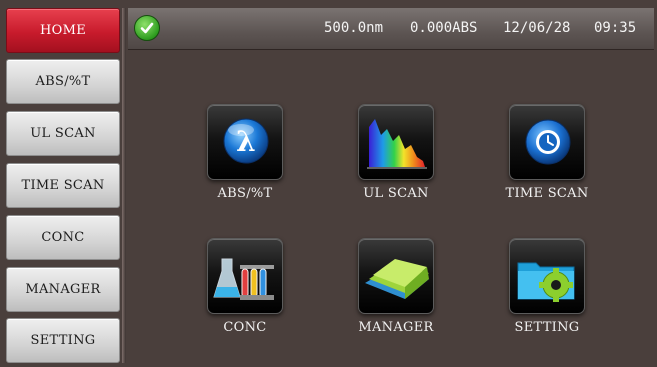  I want to click on sidebar-item-label: ABS/%T, so click(63, 81).